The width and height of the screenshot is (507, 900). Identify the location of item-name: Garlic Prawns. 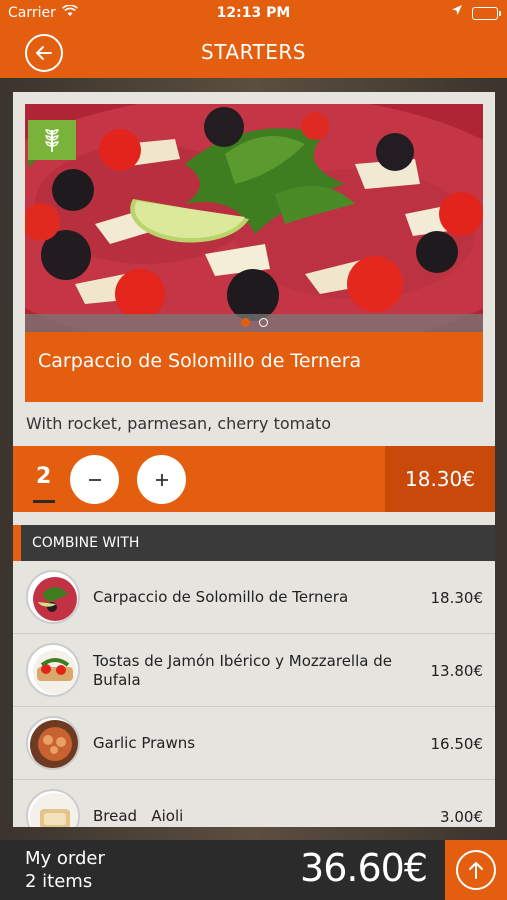
(144, 743).